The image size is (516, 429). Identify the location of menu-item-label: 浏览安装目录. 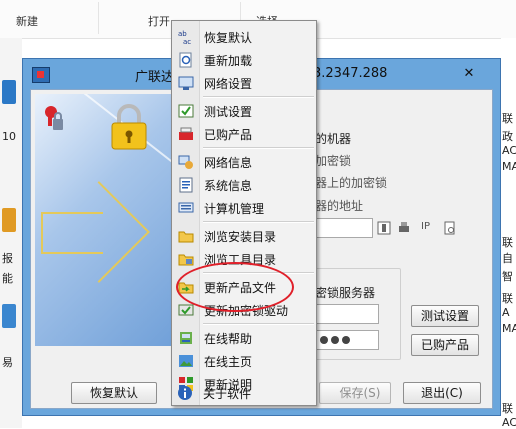
(240, 237).